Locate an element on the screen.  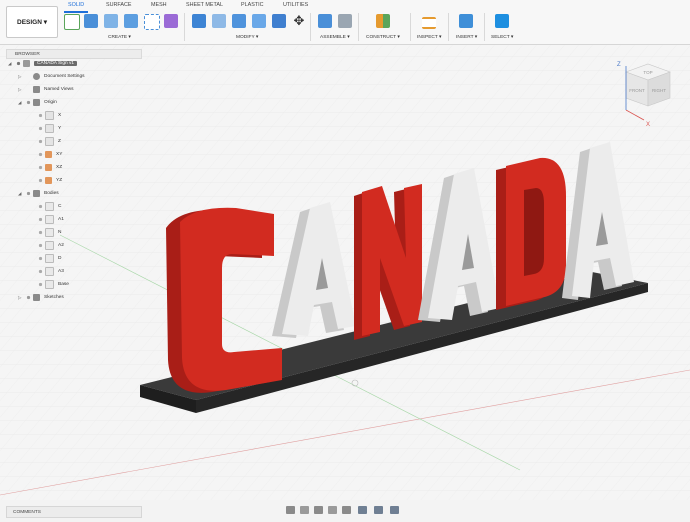
browser-item-label: XY is located at coordinates (59, 154).